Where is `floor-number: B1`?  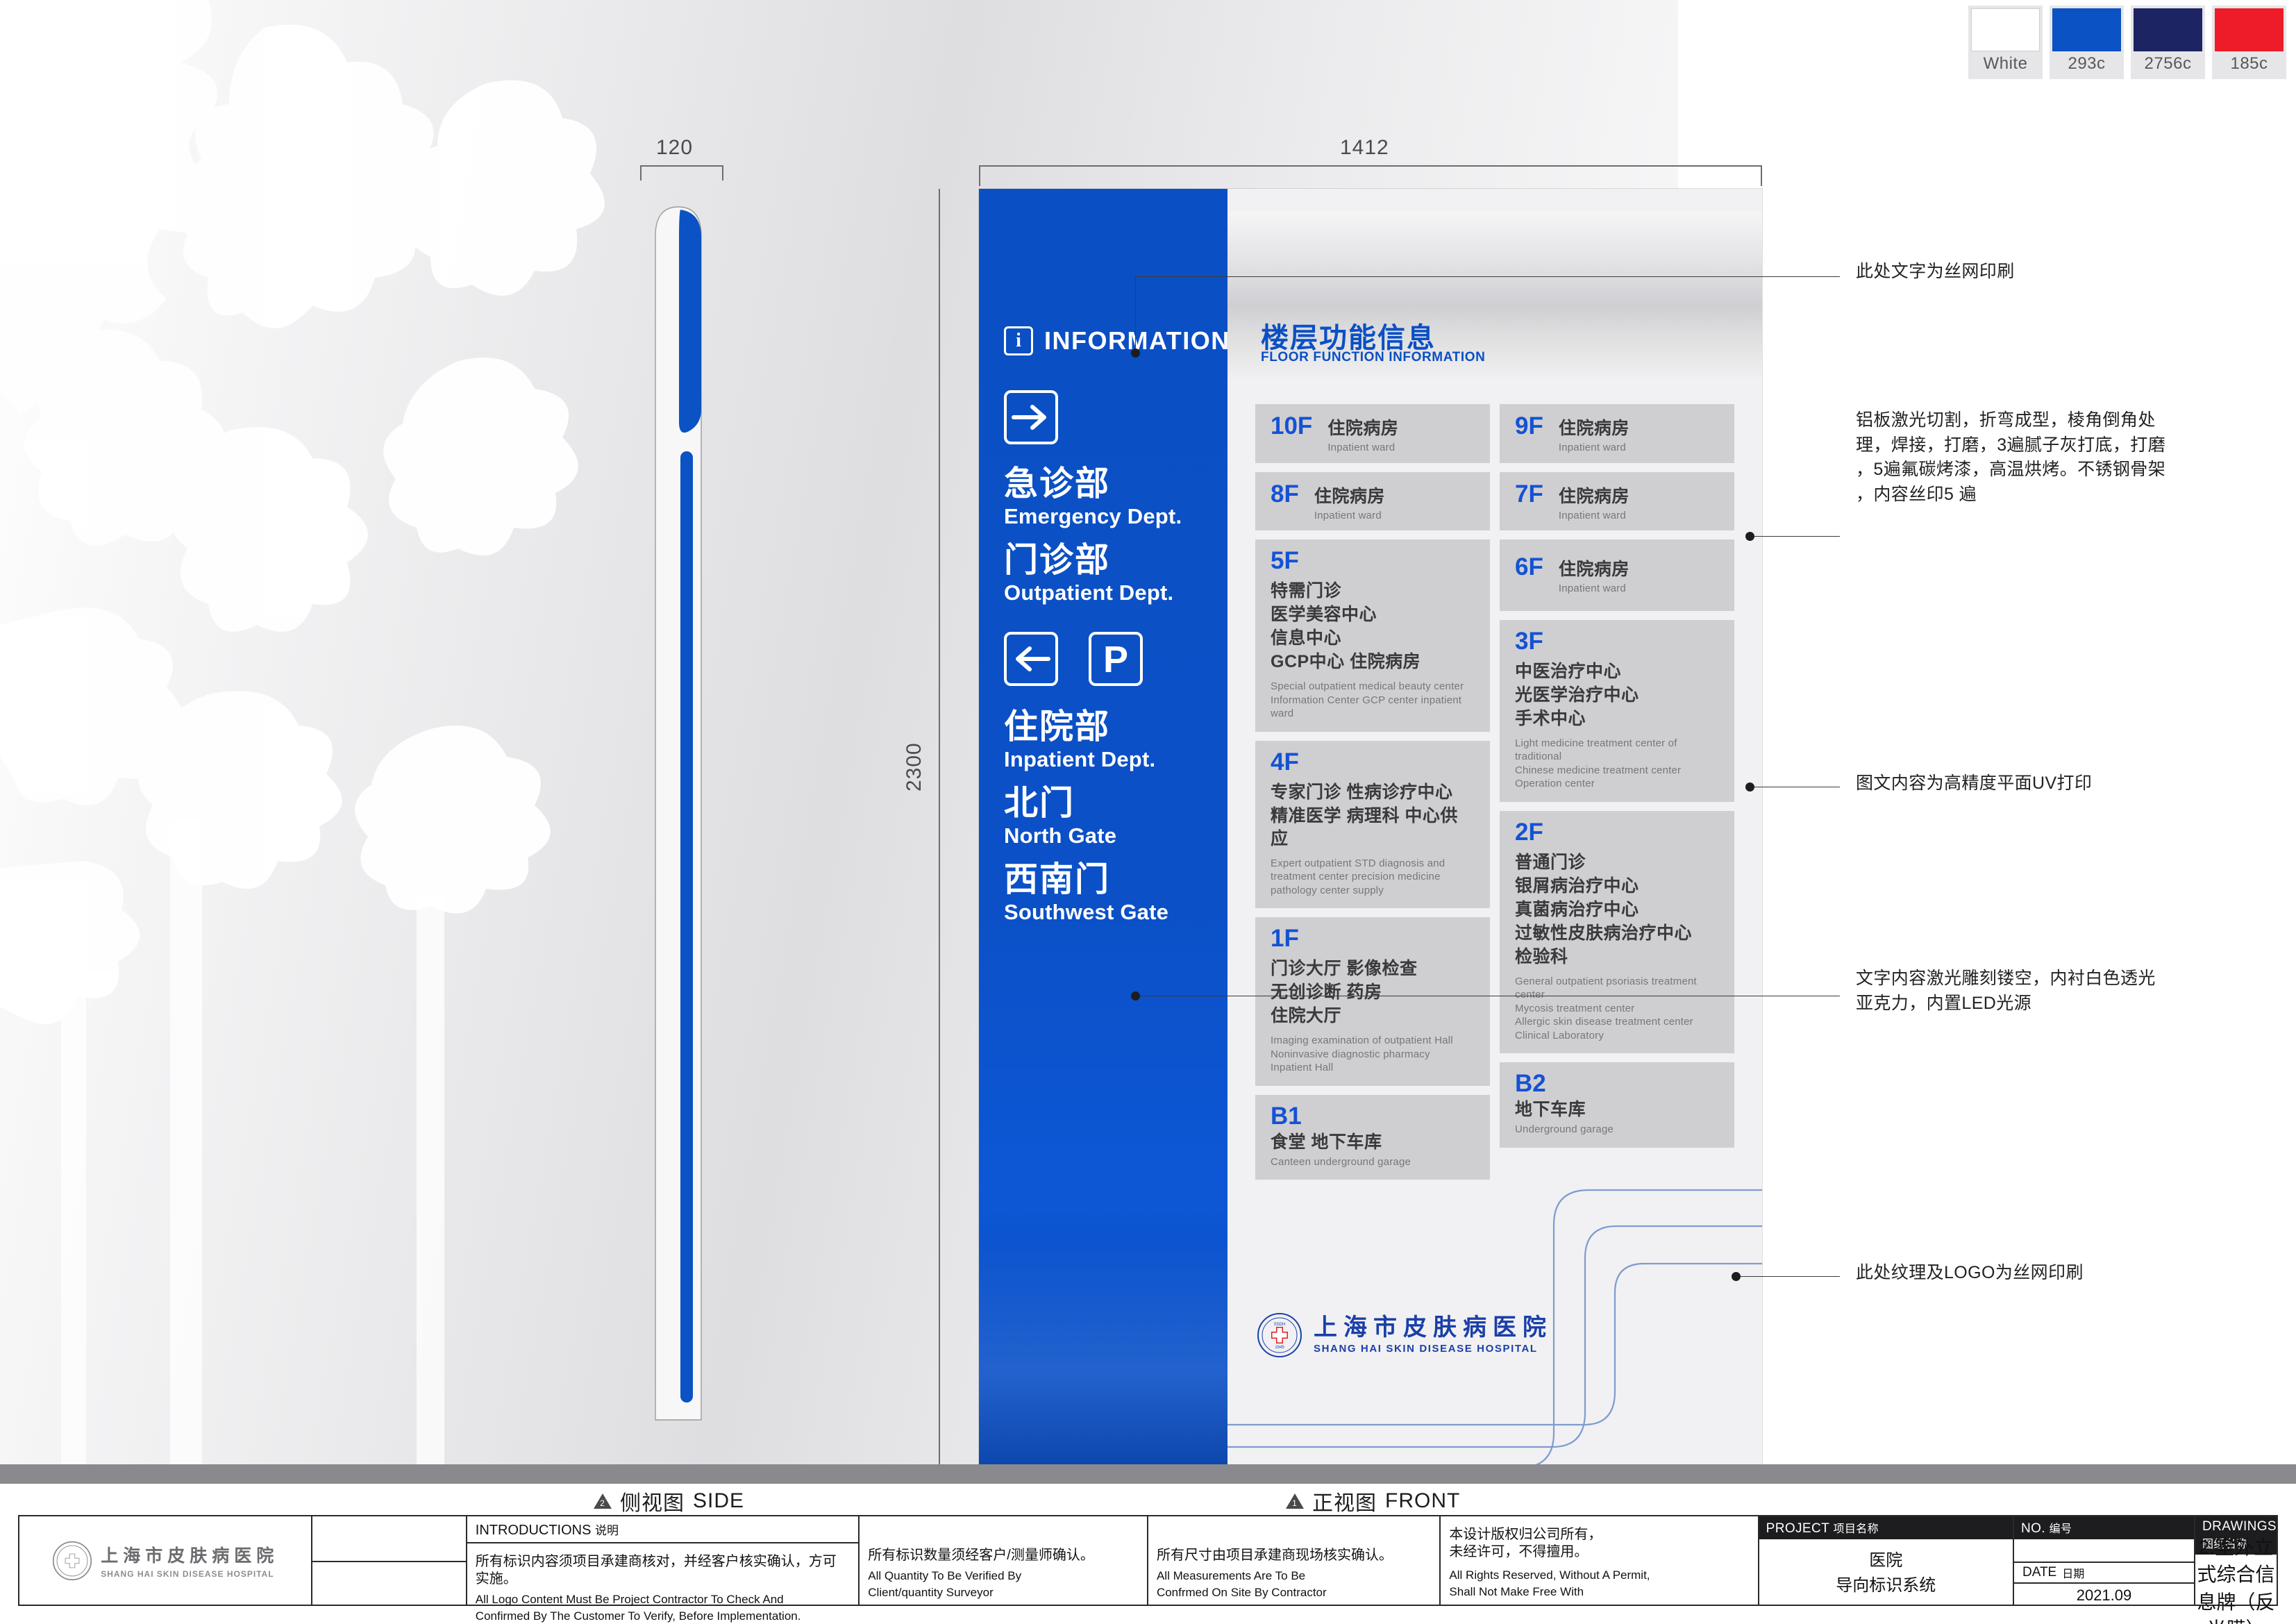 floor-number: B1 is located at coordinates (1286, 1116).